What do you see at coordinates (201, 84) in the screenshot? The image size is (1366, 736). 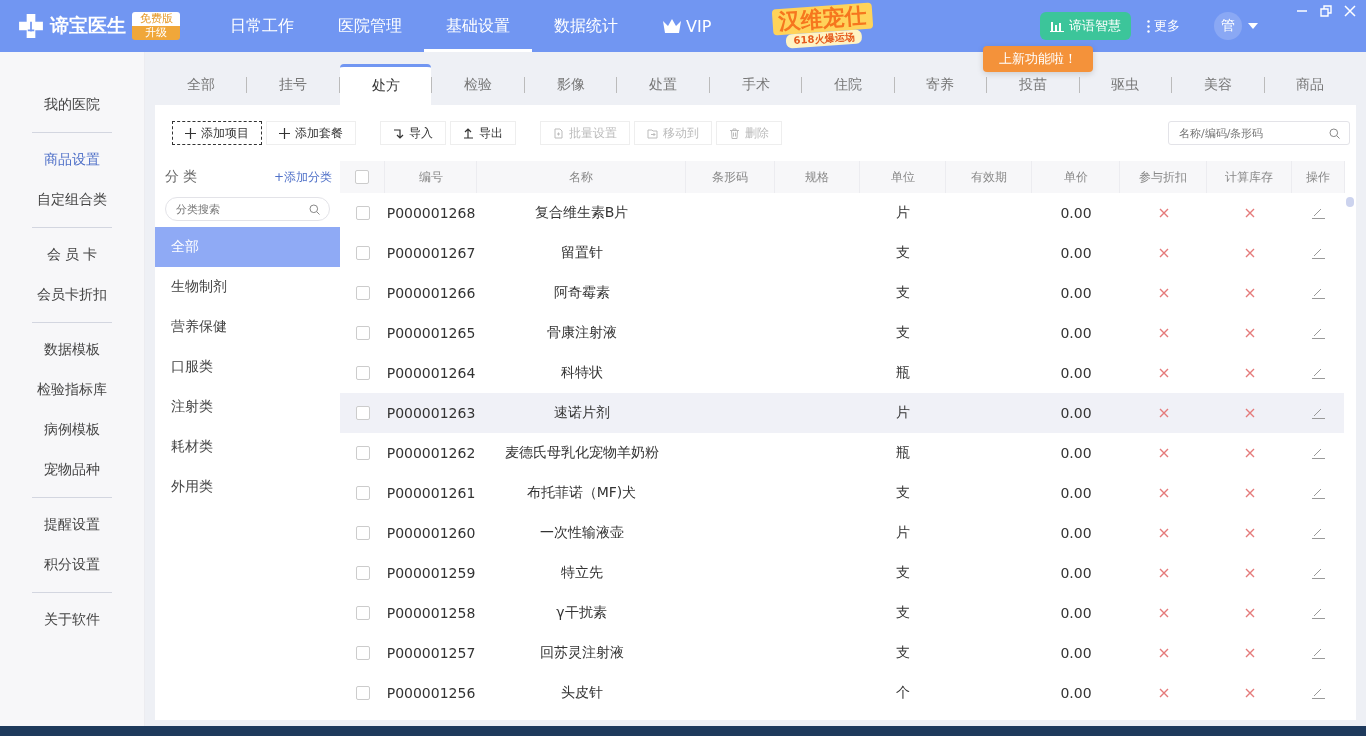 I see `category-tab: 全部` at bounding box center [201, 84].